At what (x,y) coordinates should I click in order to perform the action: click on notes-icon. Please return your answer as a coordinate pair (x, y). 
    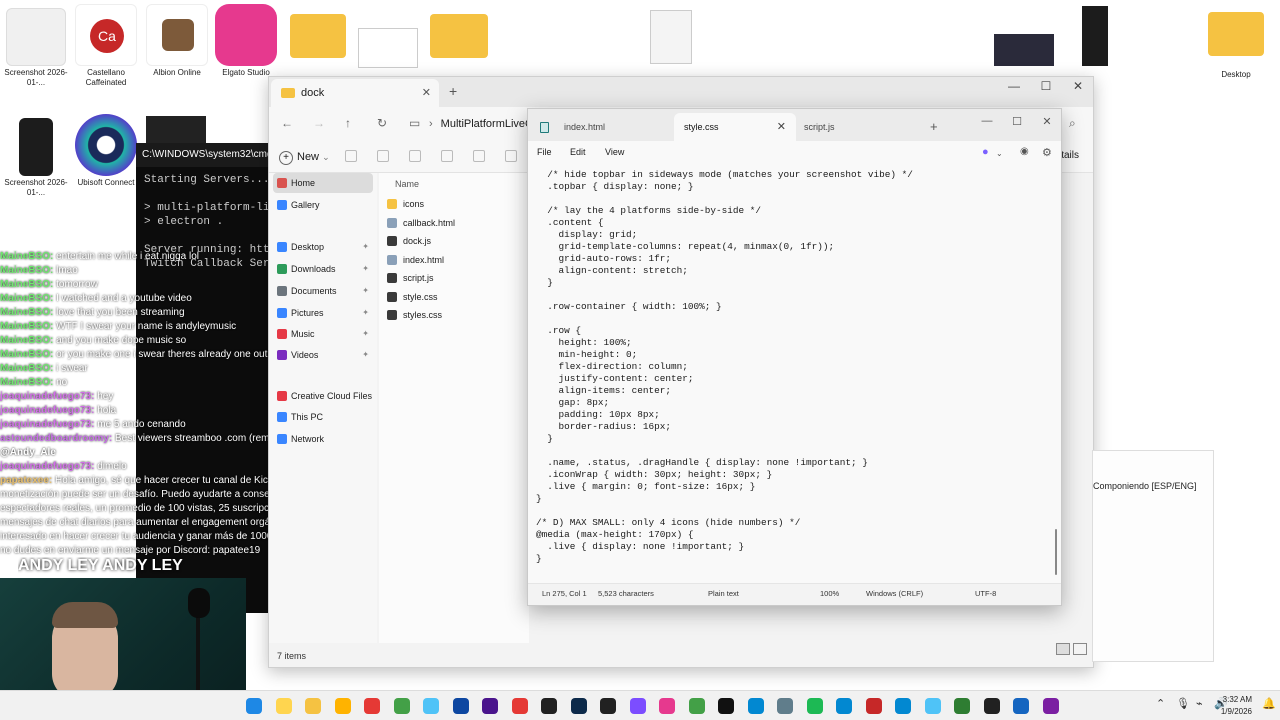
    Looking at the image, I should click on (342, 706).